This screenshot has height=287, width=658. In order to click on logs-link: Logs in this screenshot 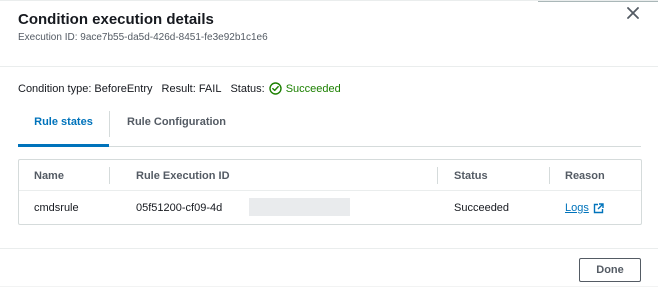, I will do `click(584, 208)`.